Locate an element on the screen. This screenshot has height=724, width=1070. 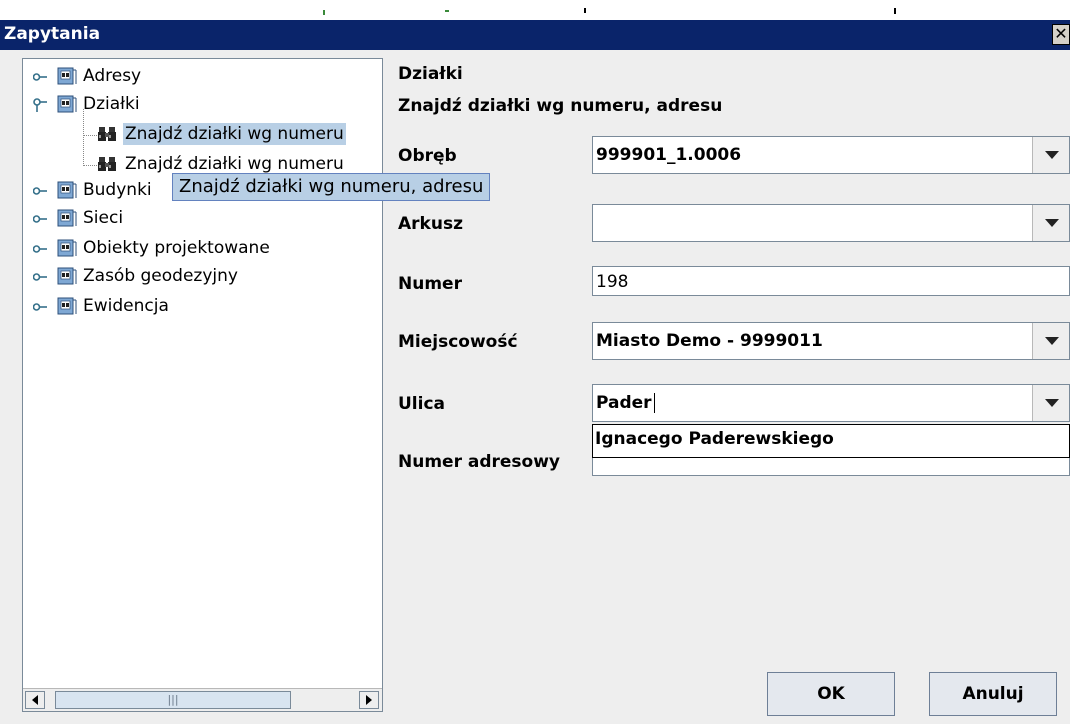
miejscowosc-dropdown-button is located at coordinates (1050, 341).